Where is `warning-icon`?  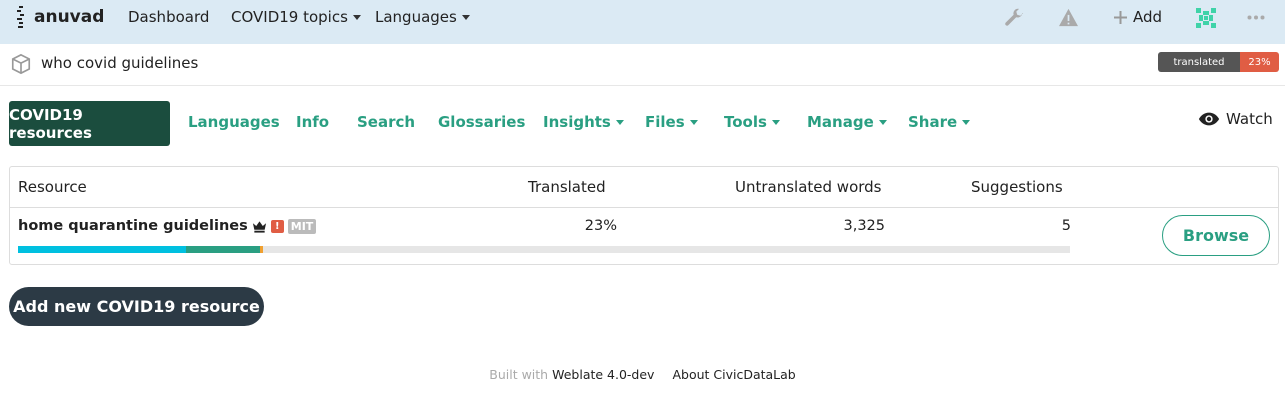 warning-icon is located at coordinates (1068, 17).